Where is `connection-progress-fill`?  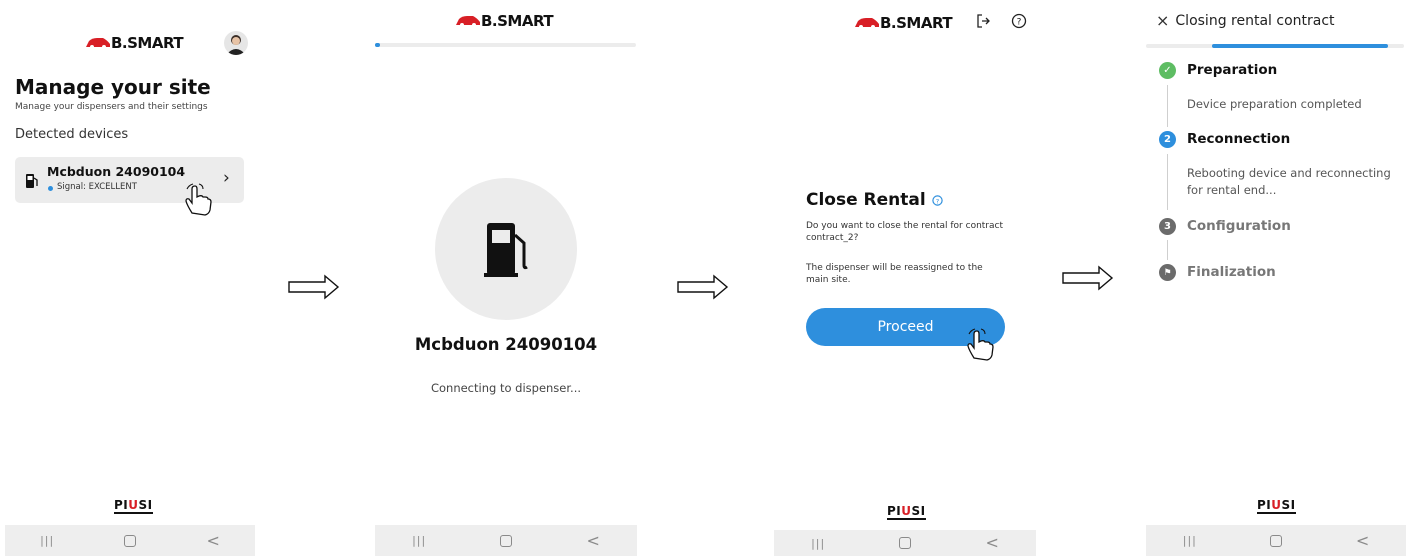 connection-progress-fill is located at coordinates (377, 45).